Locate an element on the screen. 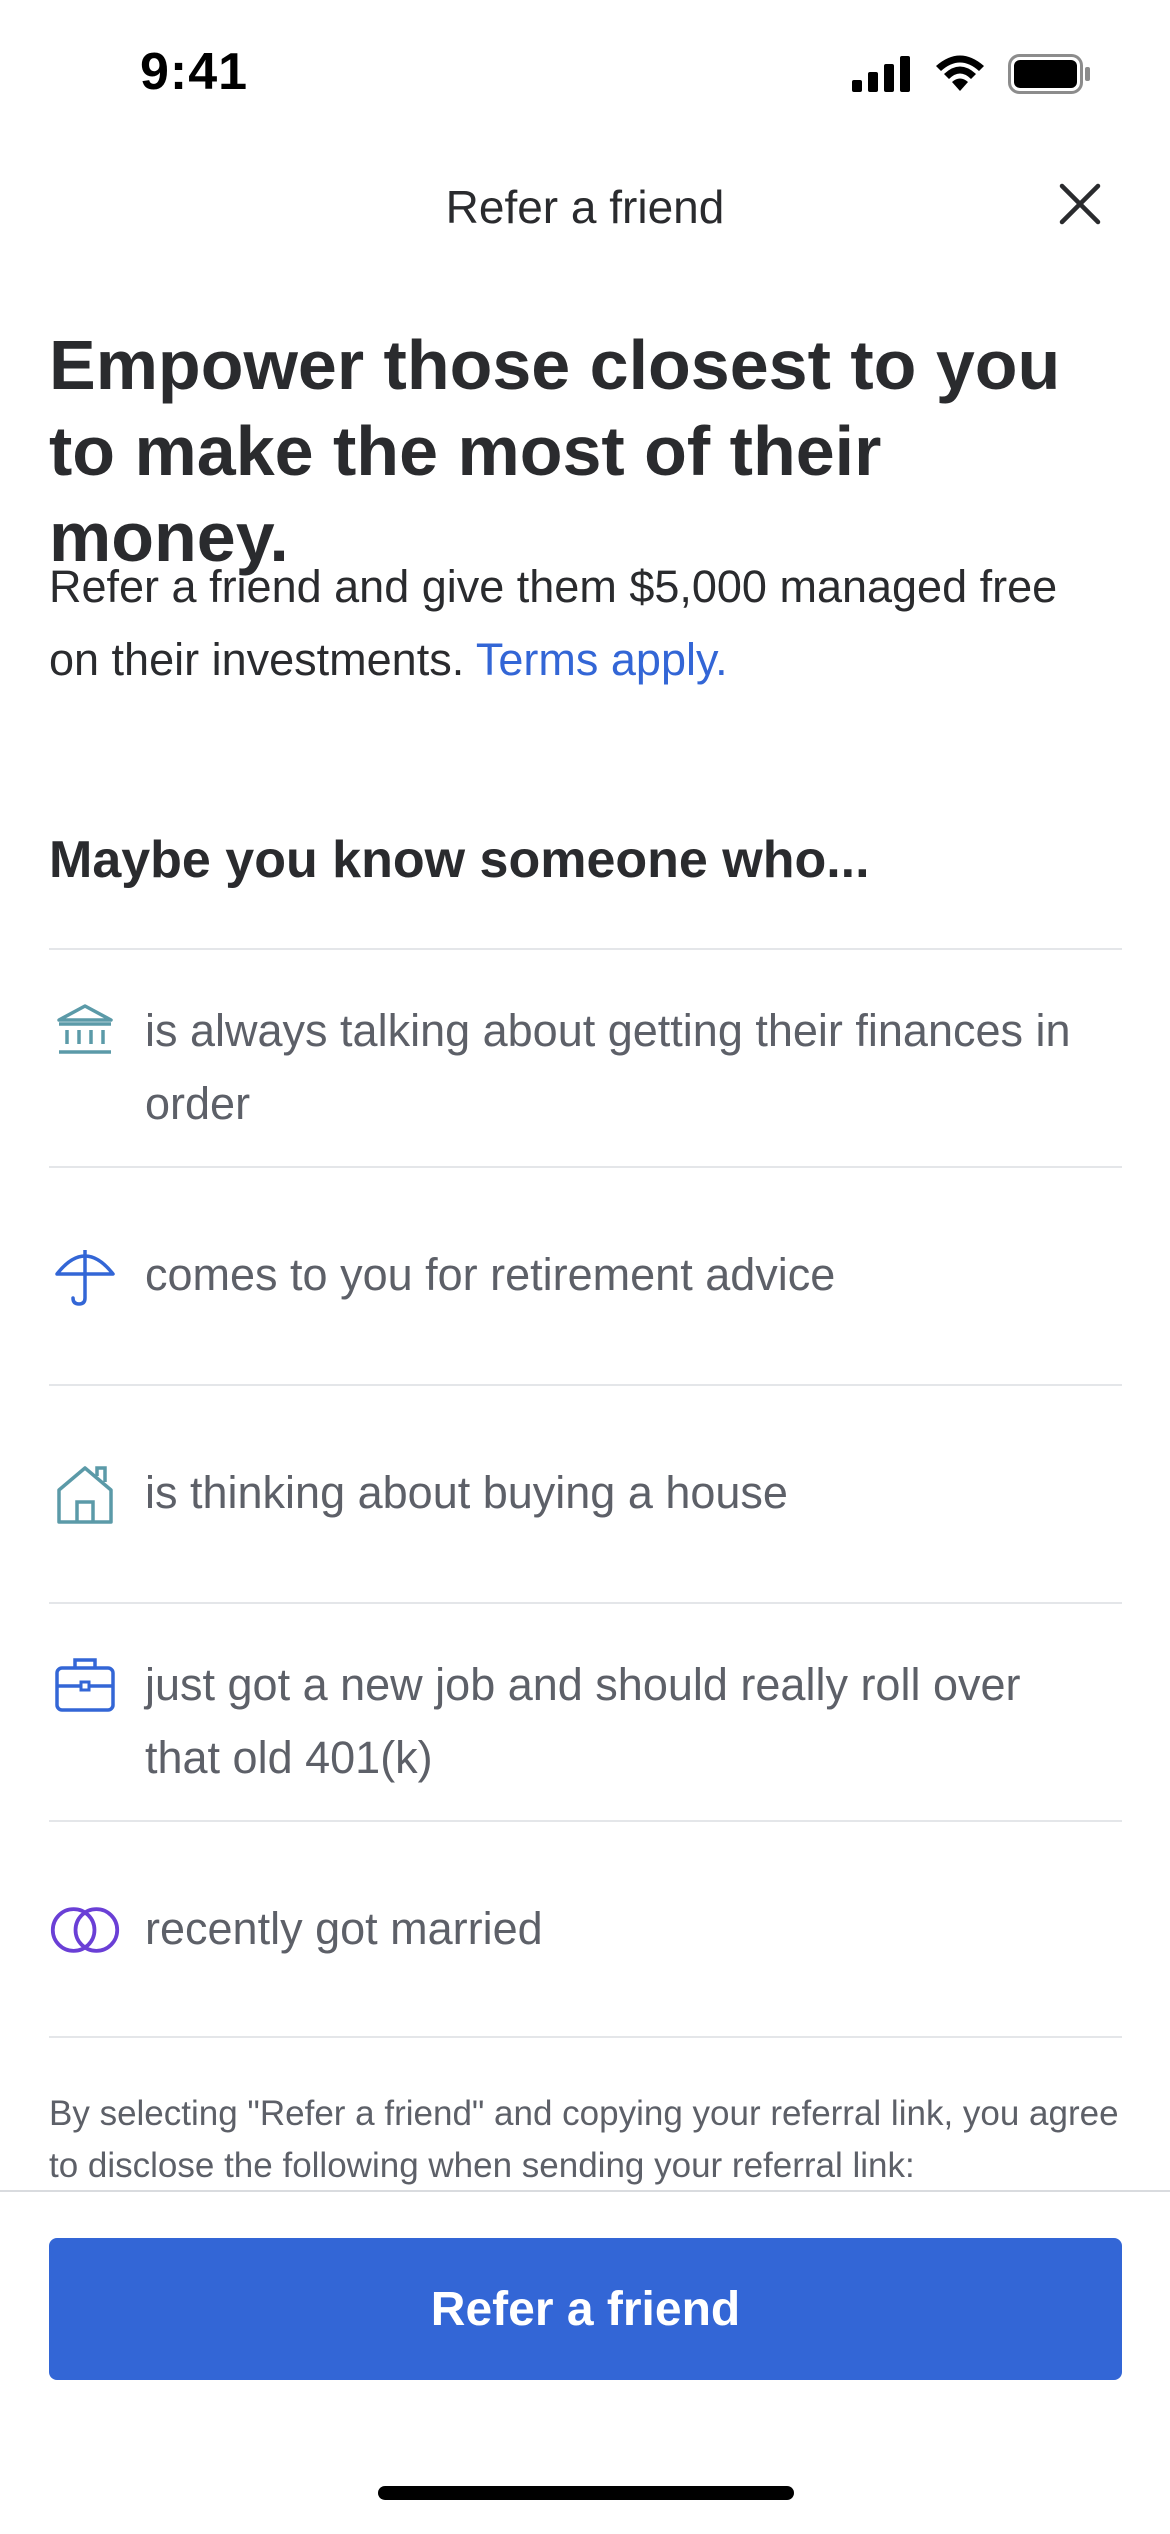 This screenshot has height=2534, width=1170. bottom-bar: Refer a friend is located at coordinates (585, 2362).